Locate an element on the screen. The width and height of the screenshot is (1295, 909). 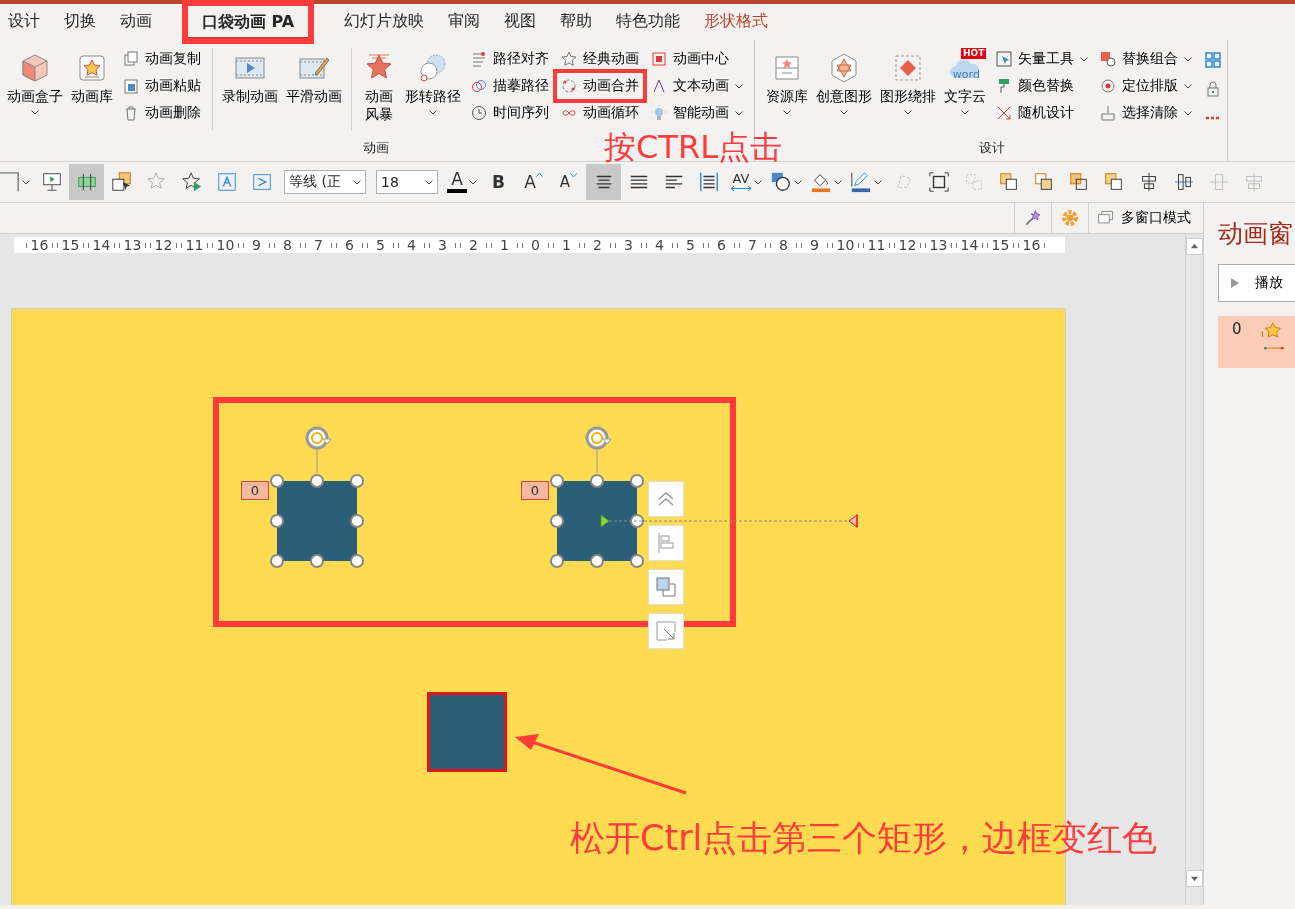
broom-icon is located at coordinates (1108, 113).